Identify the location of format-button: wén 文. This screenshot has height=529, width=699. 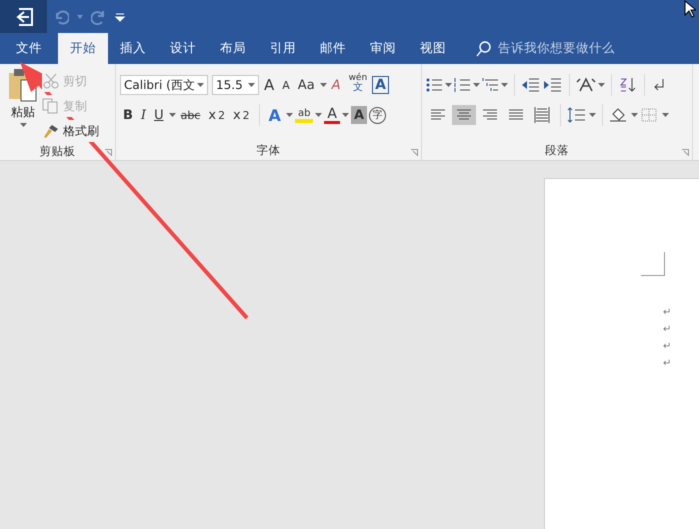
(358, 85).